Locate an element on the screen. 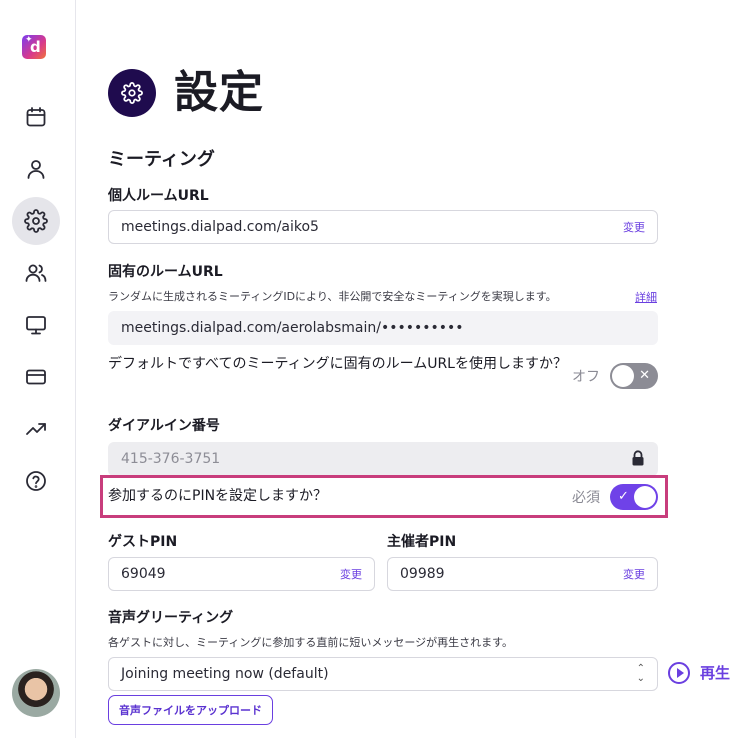 This screenshot has width=750, height=738. sidebar-item-calendar is located at coordinates (36, 117).